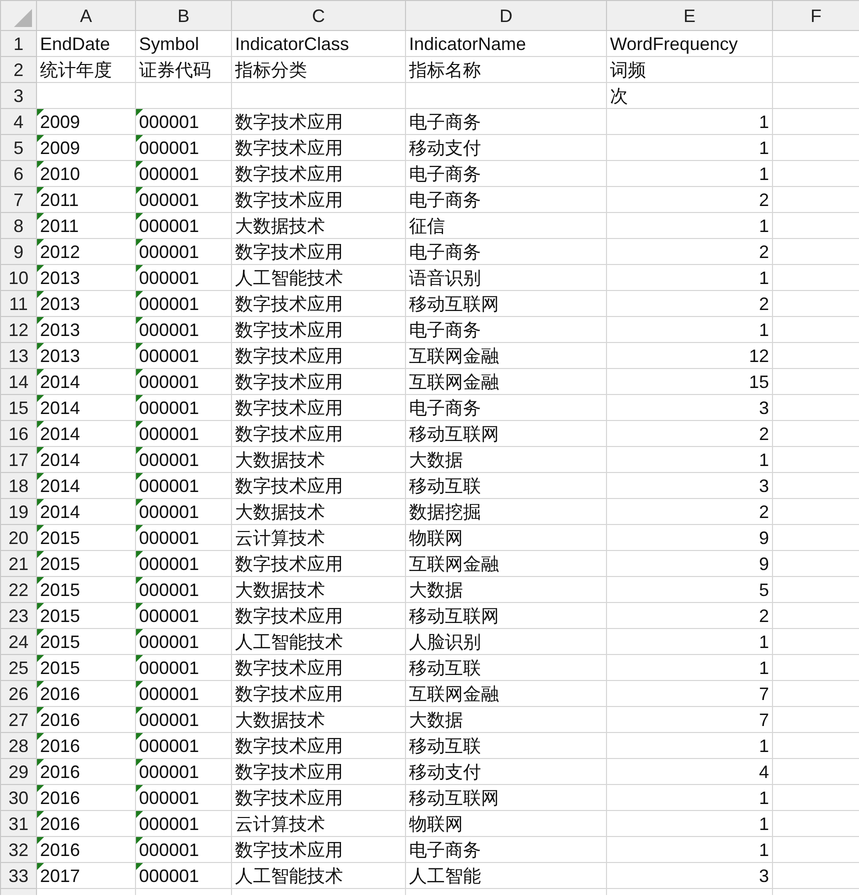  I want to click on cell-text: 移动互联网, so click(454, 798).